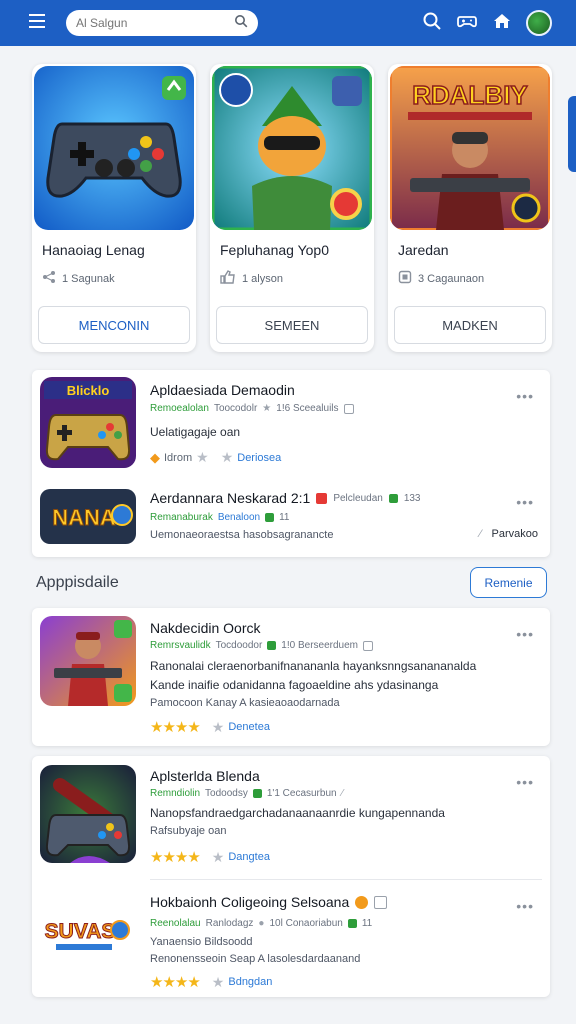  I want to click on rating-text: Idrom, so click(178, 457).